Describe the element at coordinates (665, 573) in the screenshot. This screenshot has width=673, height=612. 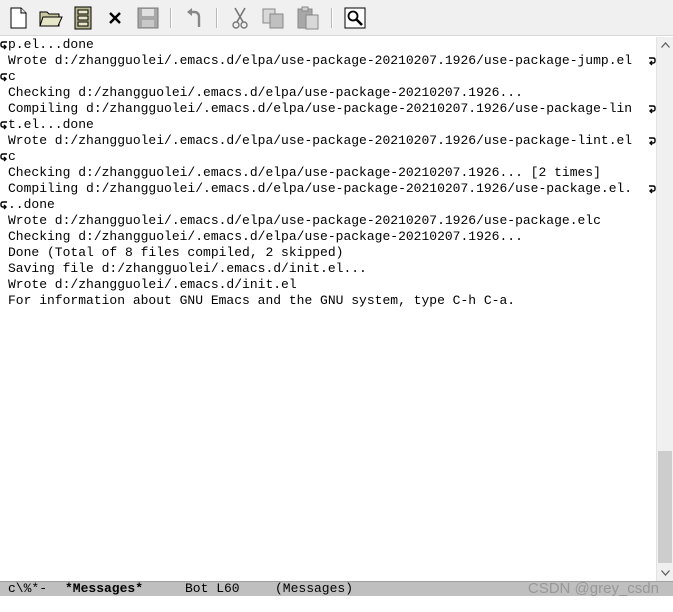
I see `scroll-down-arrow` at that location.